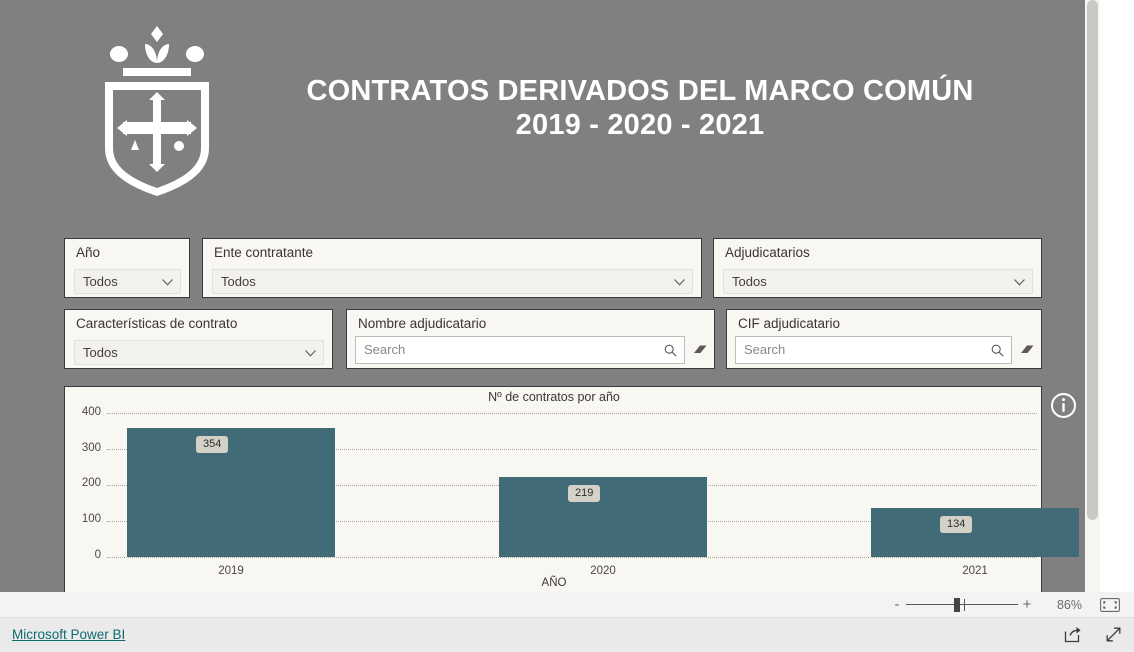 This screenshot has width=1134, height=652. I want to click on share-icon, so click(1072, 634).